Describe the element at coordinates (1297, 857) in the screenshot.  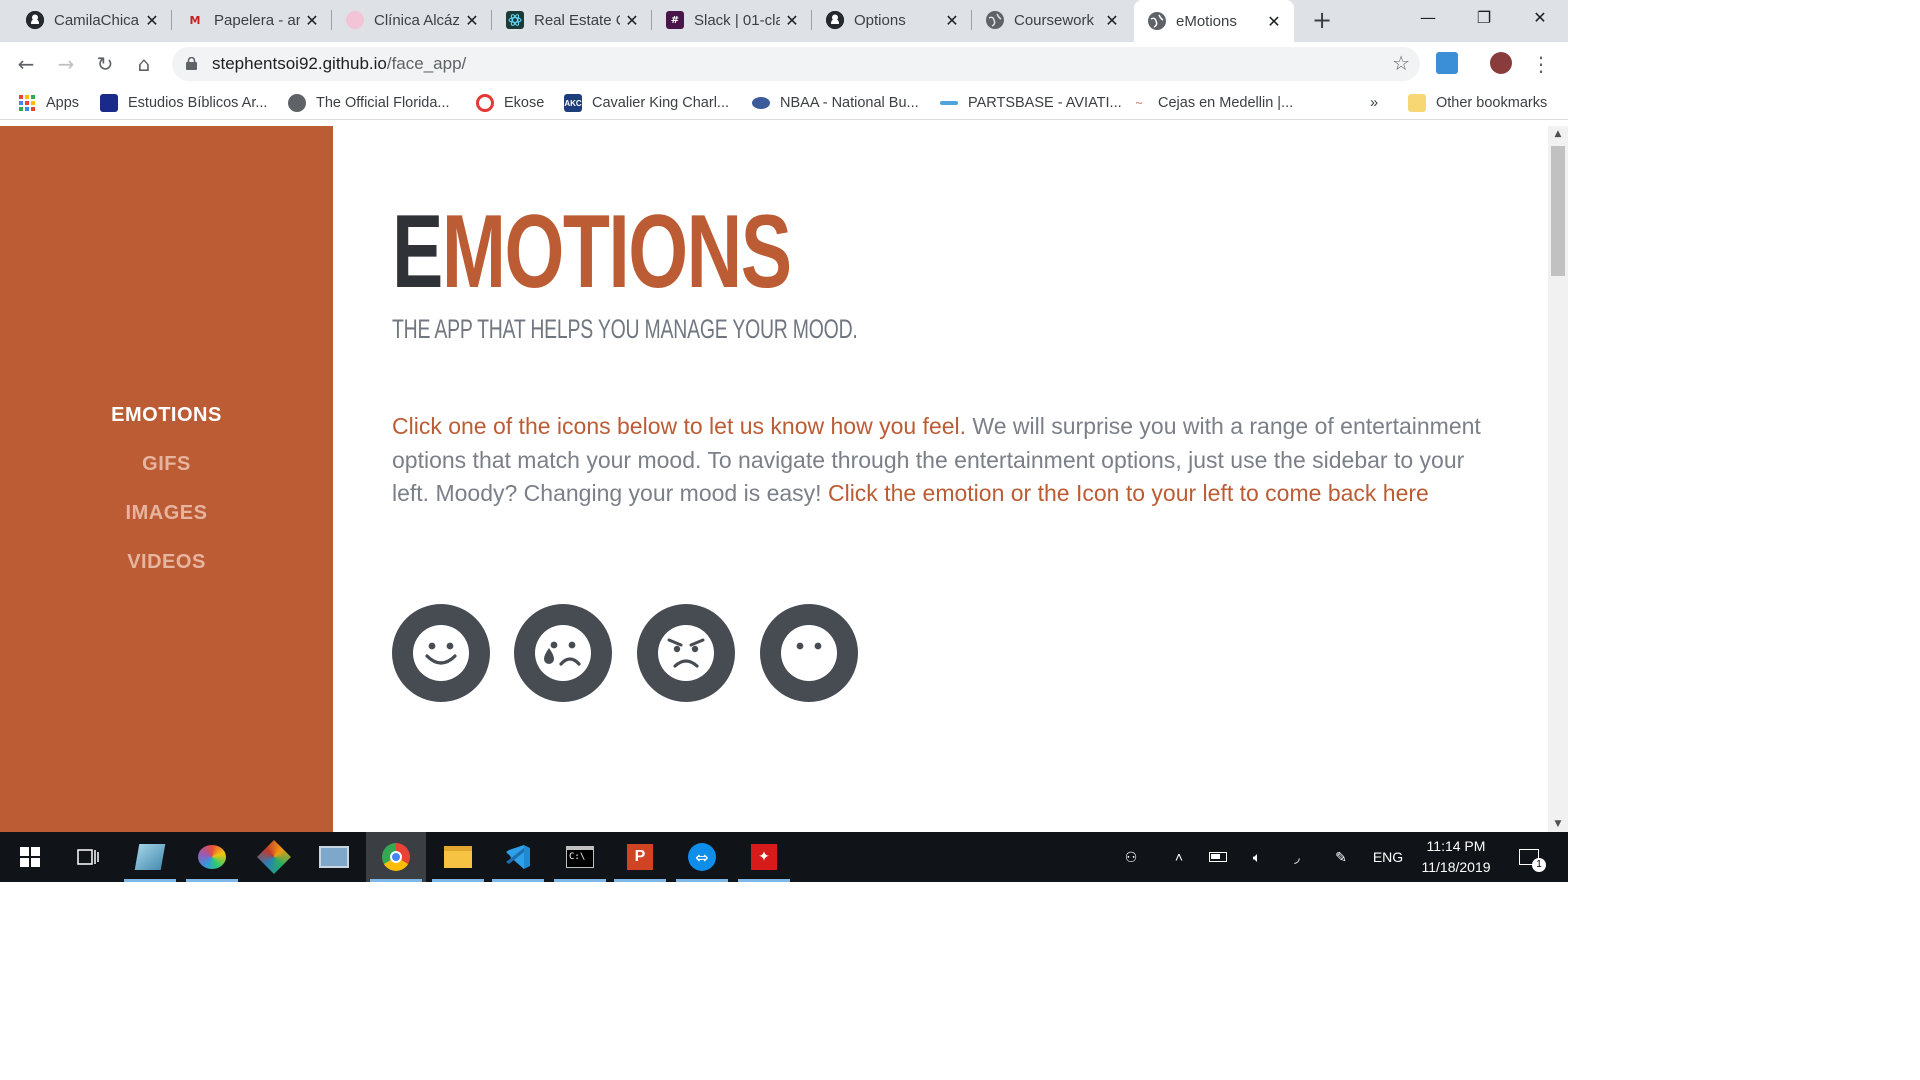
I see `wifi-icon: ◞` at that location.